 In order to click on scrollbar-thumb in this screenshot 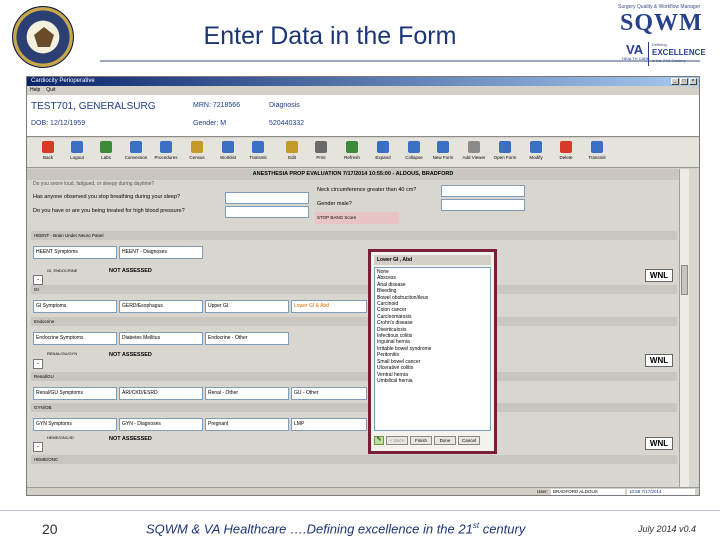, I will do `click(684, 280)`.